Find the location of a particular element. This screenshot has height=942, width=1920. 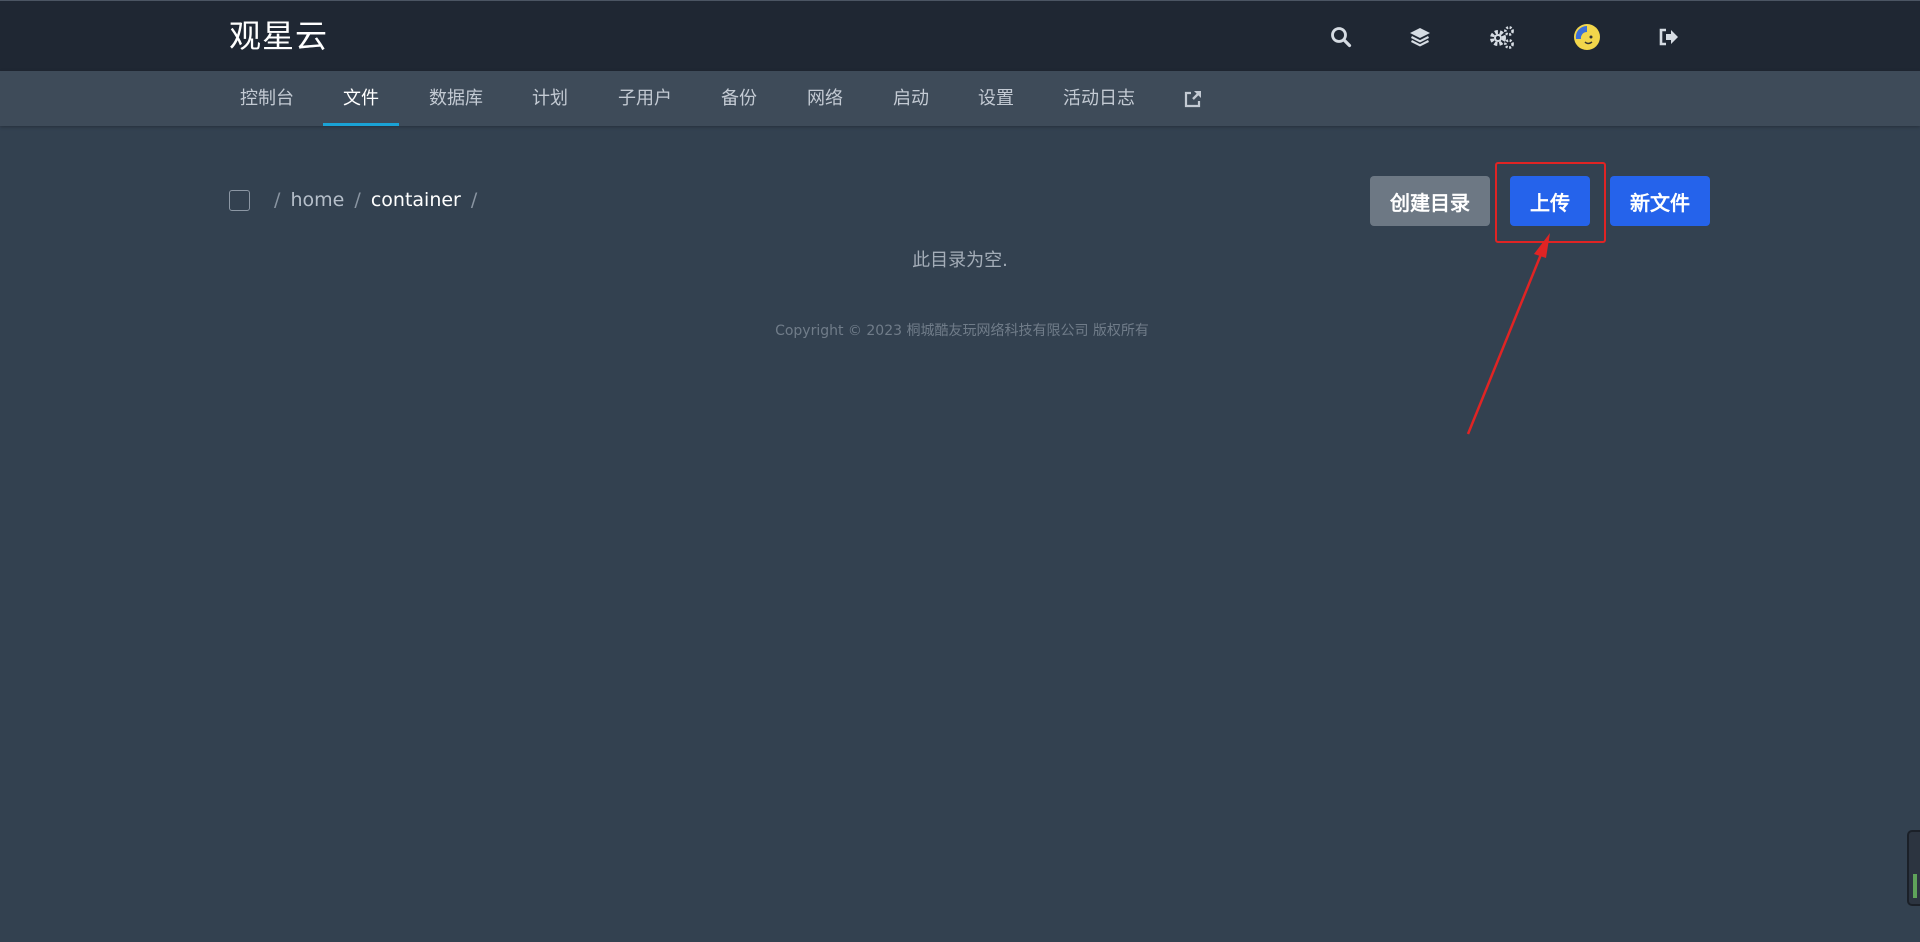

breadcrumb: / home / container / is located at coordinates (375, 200).